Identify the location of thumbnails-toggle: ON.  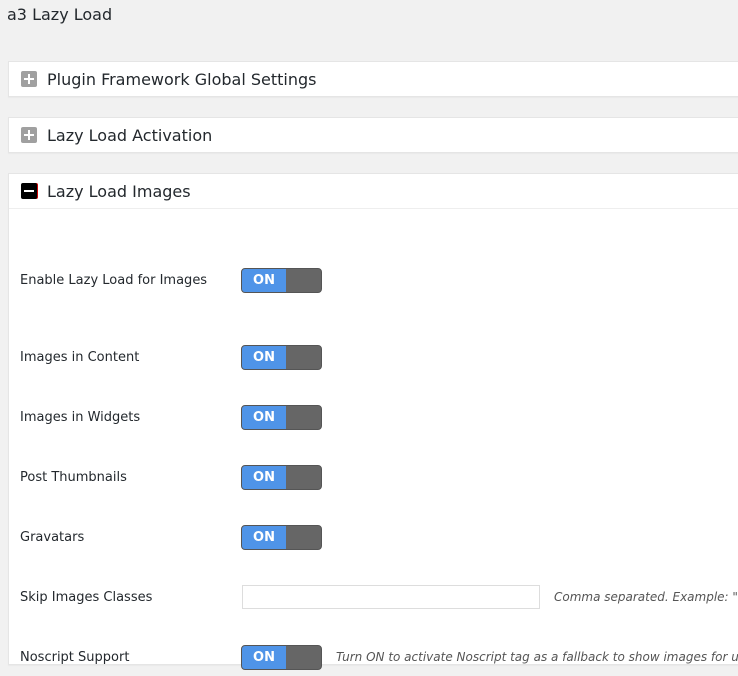
(281, 477).